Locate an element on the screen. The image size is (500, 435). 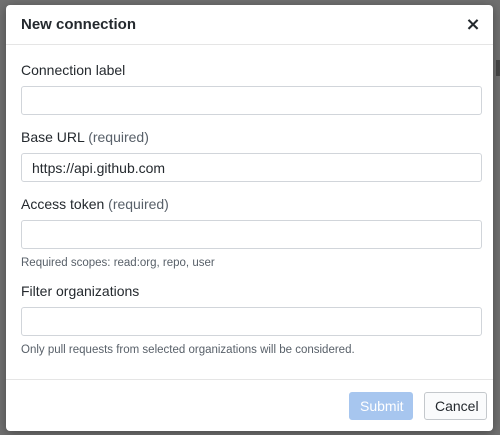
close-button: × is located at coordinates (473, 25).